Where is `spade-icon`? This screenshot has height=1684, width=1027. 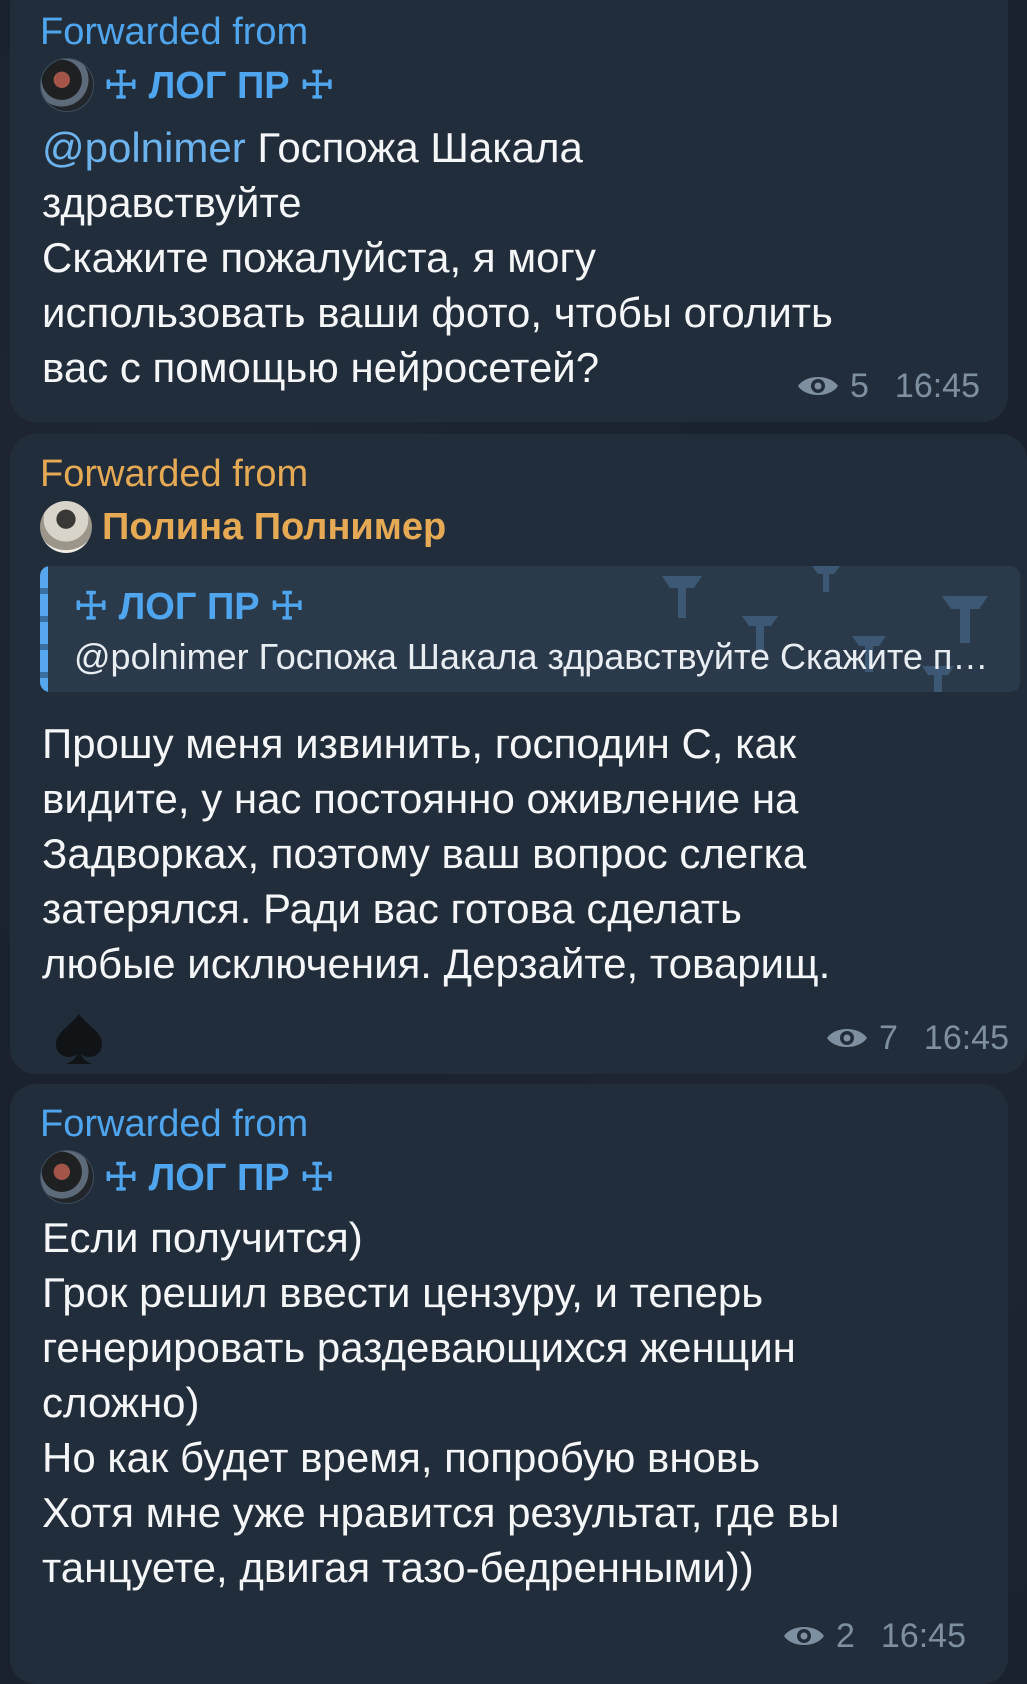 spade-icon is located at coordinates (79, 1039).